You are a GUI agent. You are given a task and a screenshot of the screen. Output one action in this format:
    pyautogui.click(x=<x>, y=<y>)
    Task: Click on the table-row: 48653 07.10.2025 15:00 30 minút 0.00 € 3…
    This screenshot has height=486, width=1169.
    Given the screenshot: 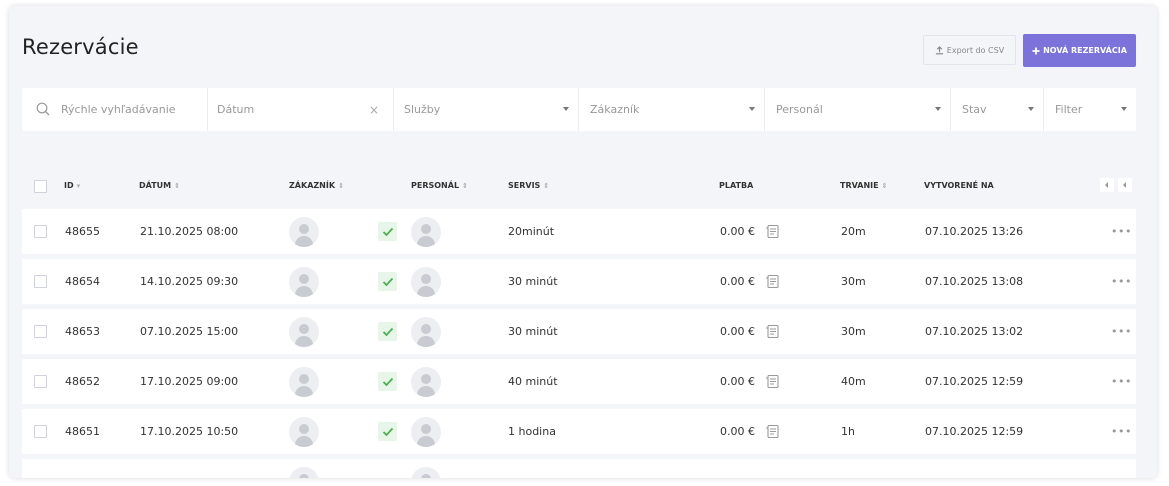 What is the action you would take?
    pyautogui.click(x=579, y=331)
    